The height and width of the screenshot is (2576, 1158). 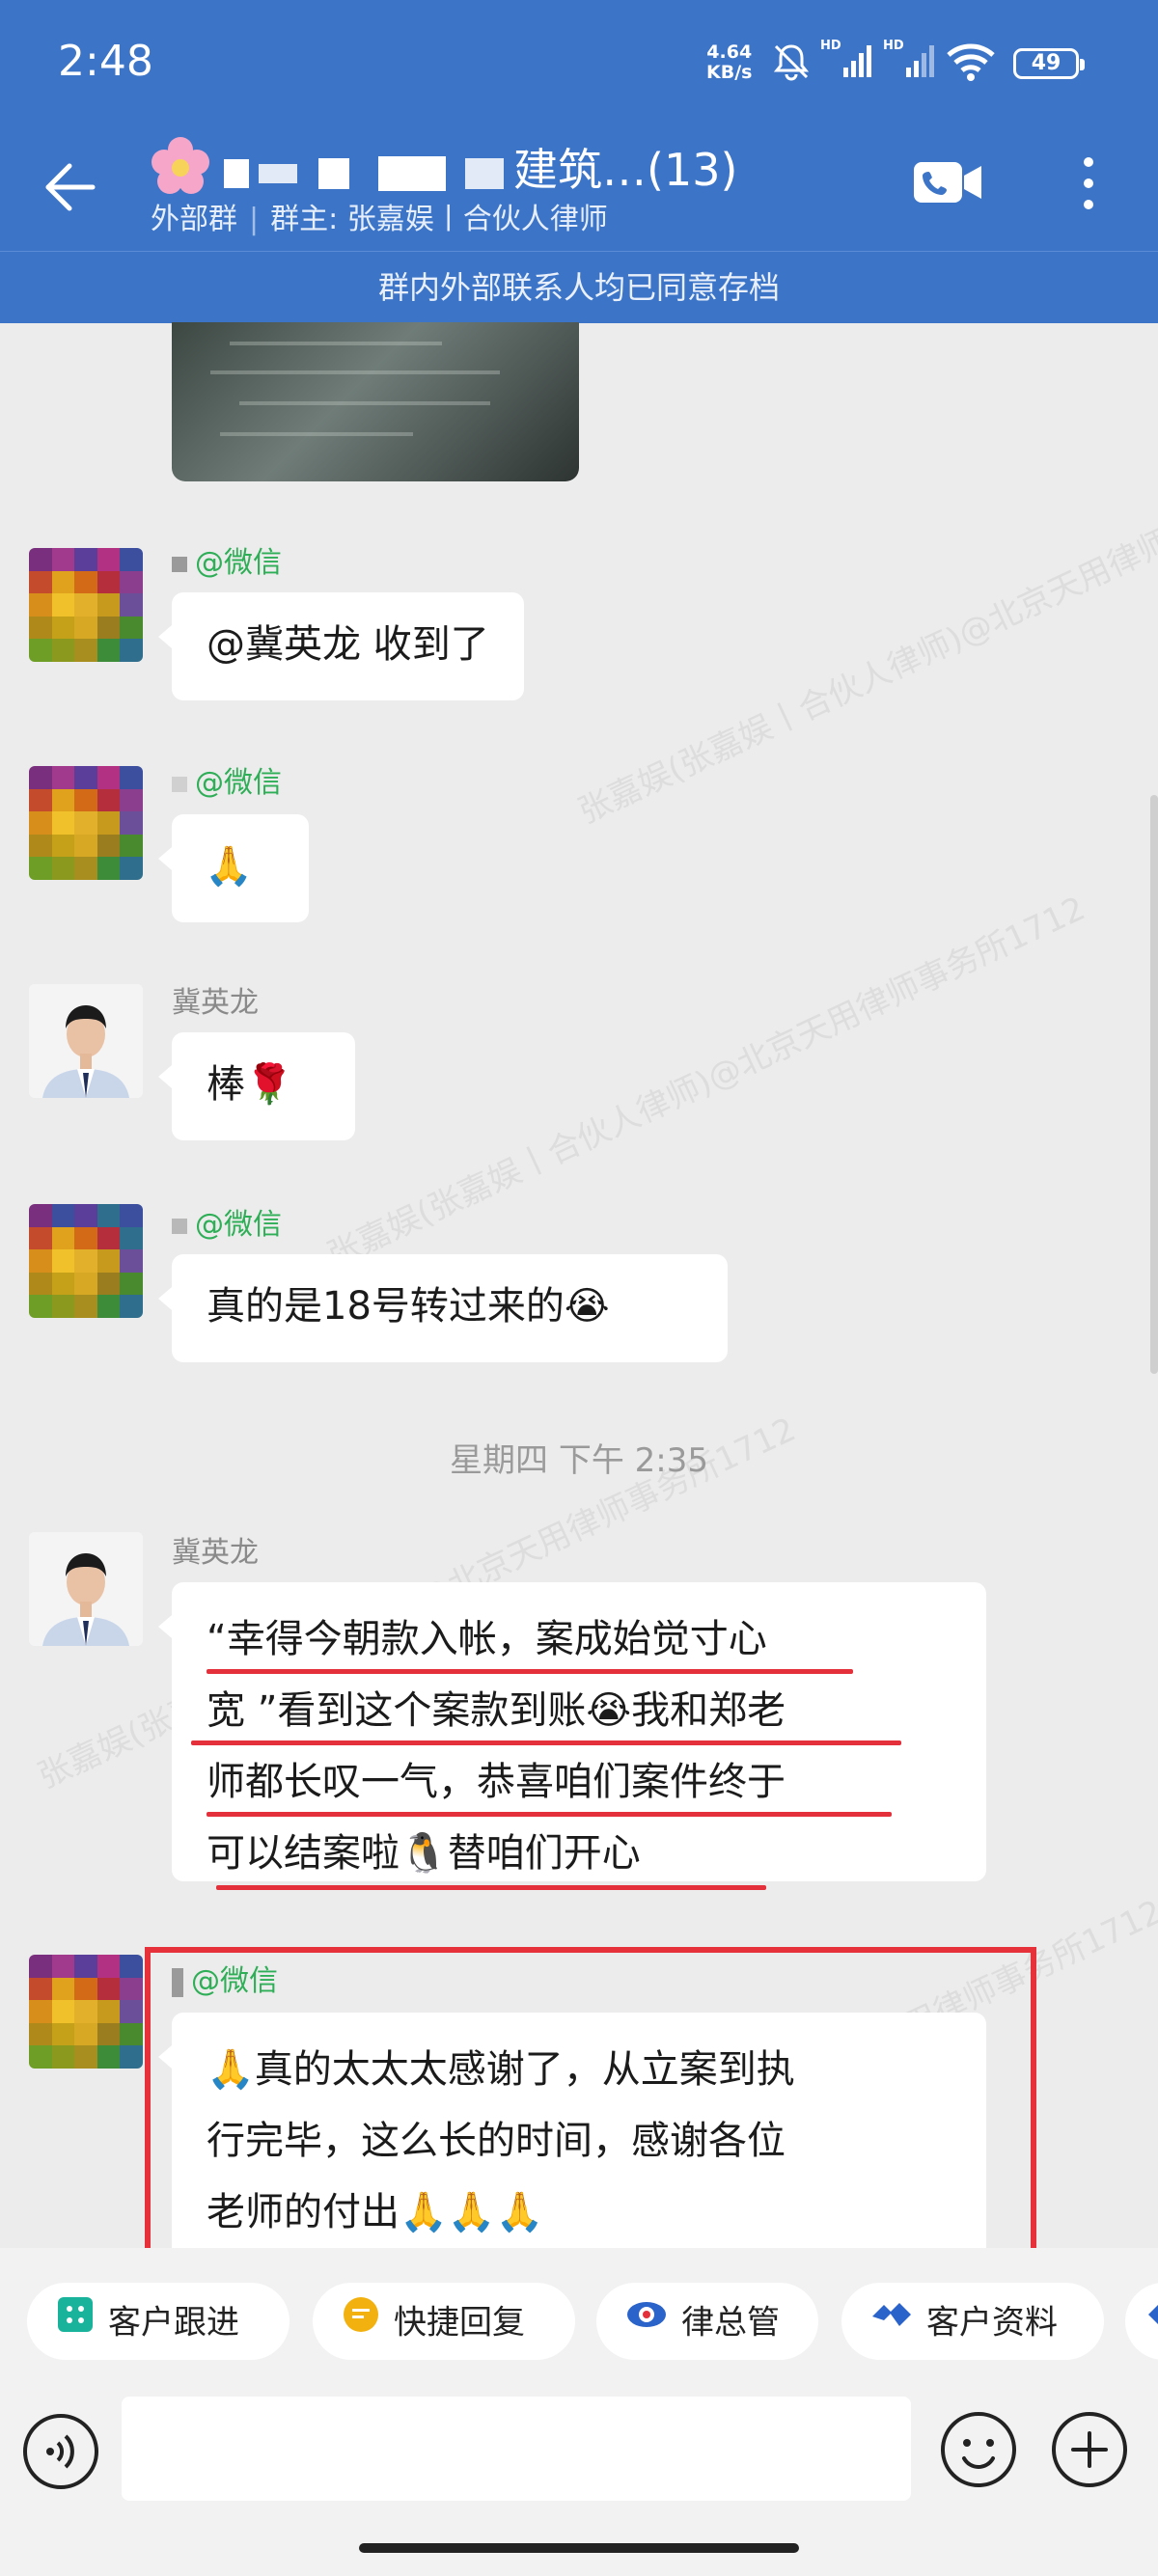 I want to click on status-bar: 2:48 4.64 KB/s HD HD 49, so click(x=579, y=66).